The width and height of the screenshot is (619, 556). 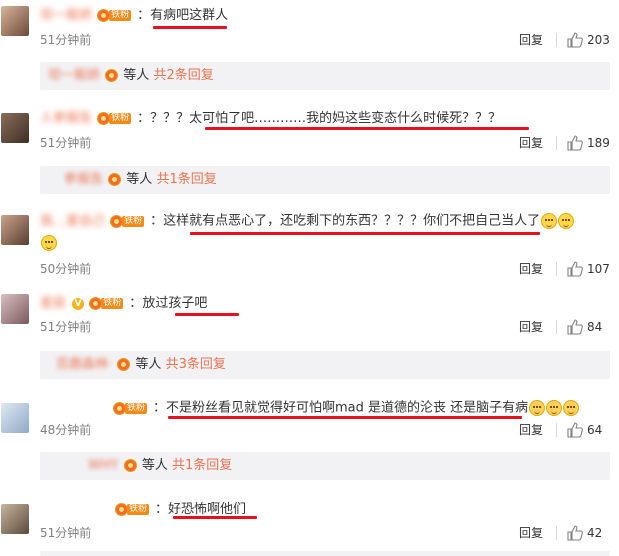 What do you see at coordinates (78, 303) in the screenshot?
I see `verified-icon: V` at bounding box center [78, 303].